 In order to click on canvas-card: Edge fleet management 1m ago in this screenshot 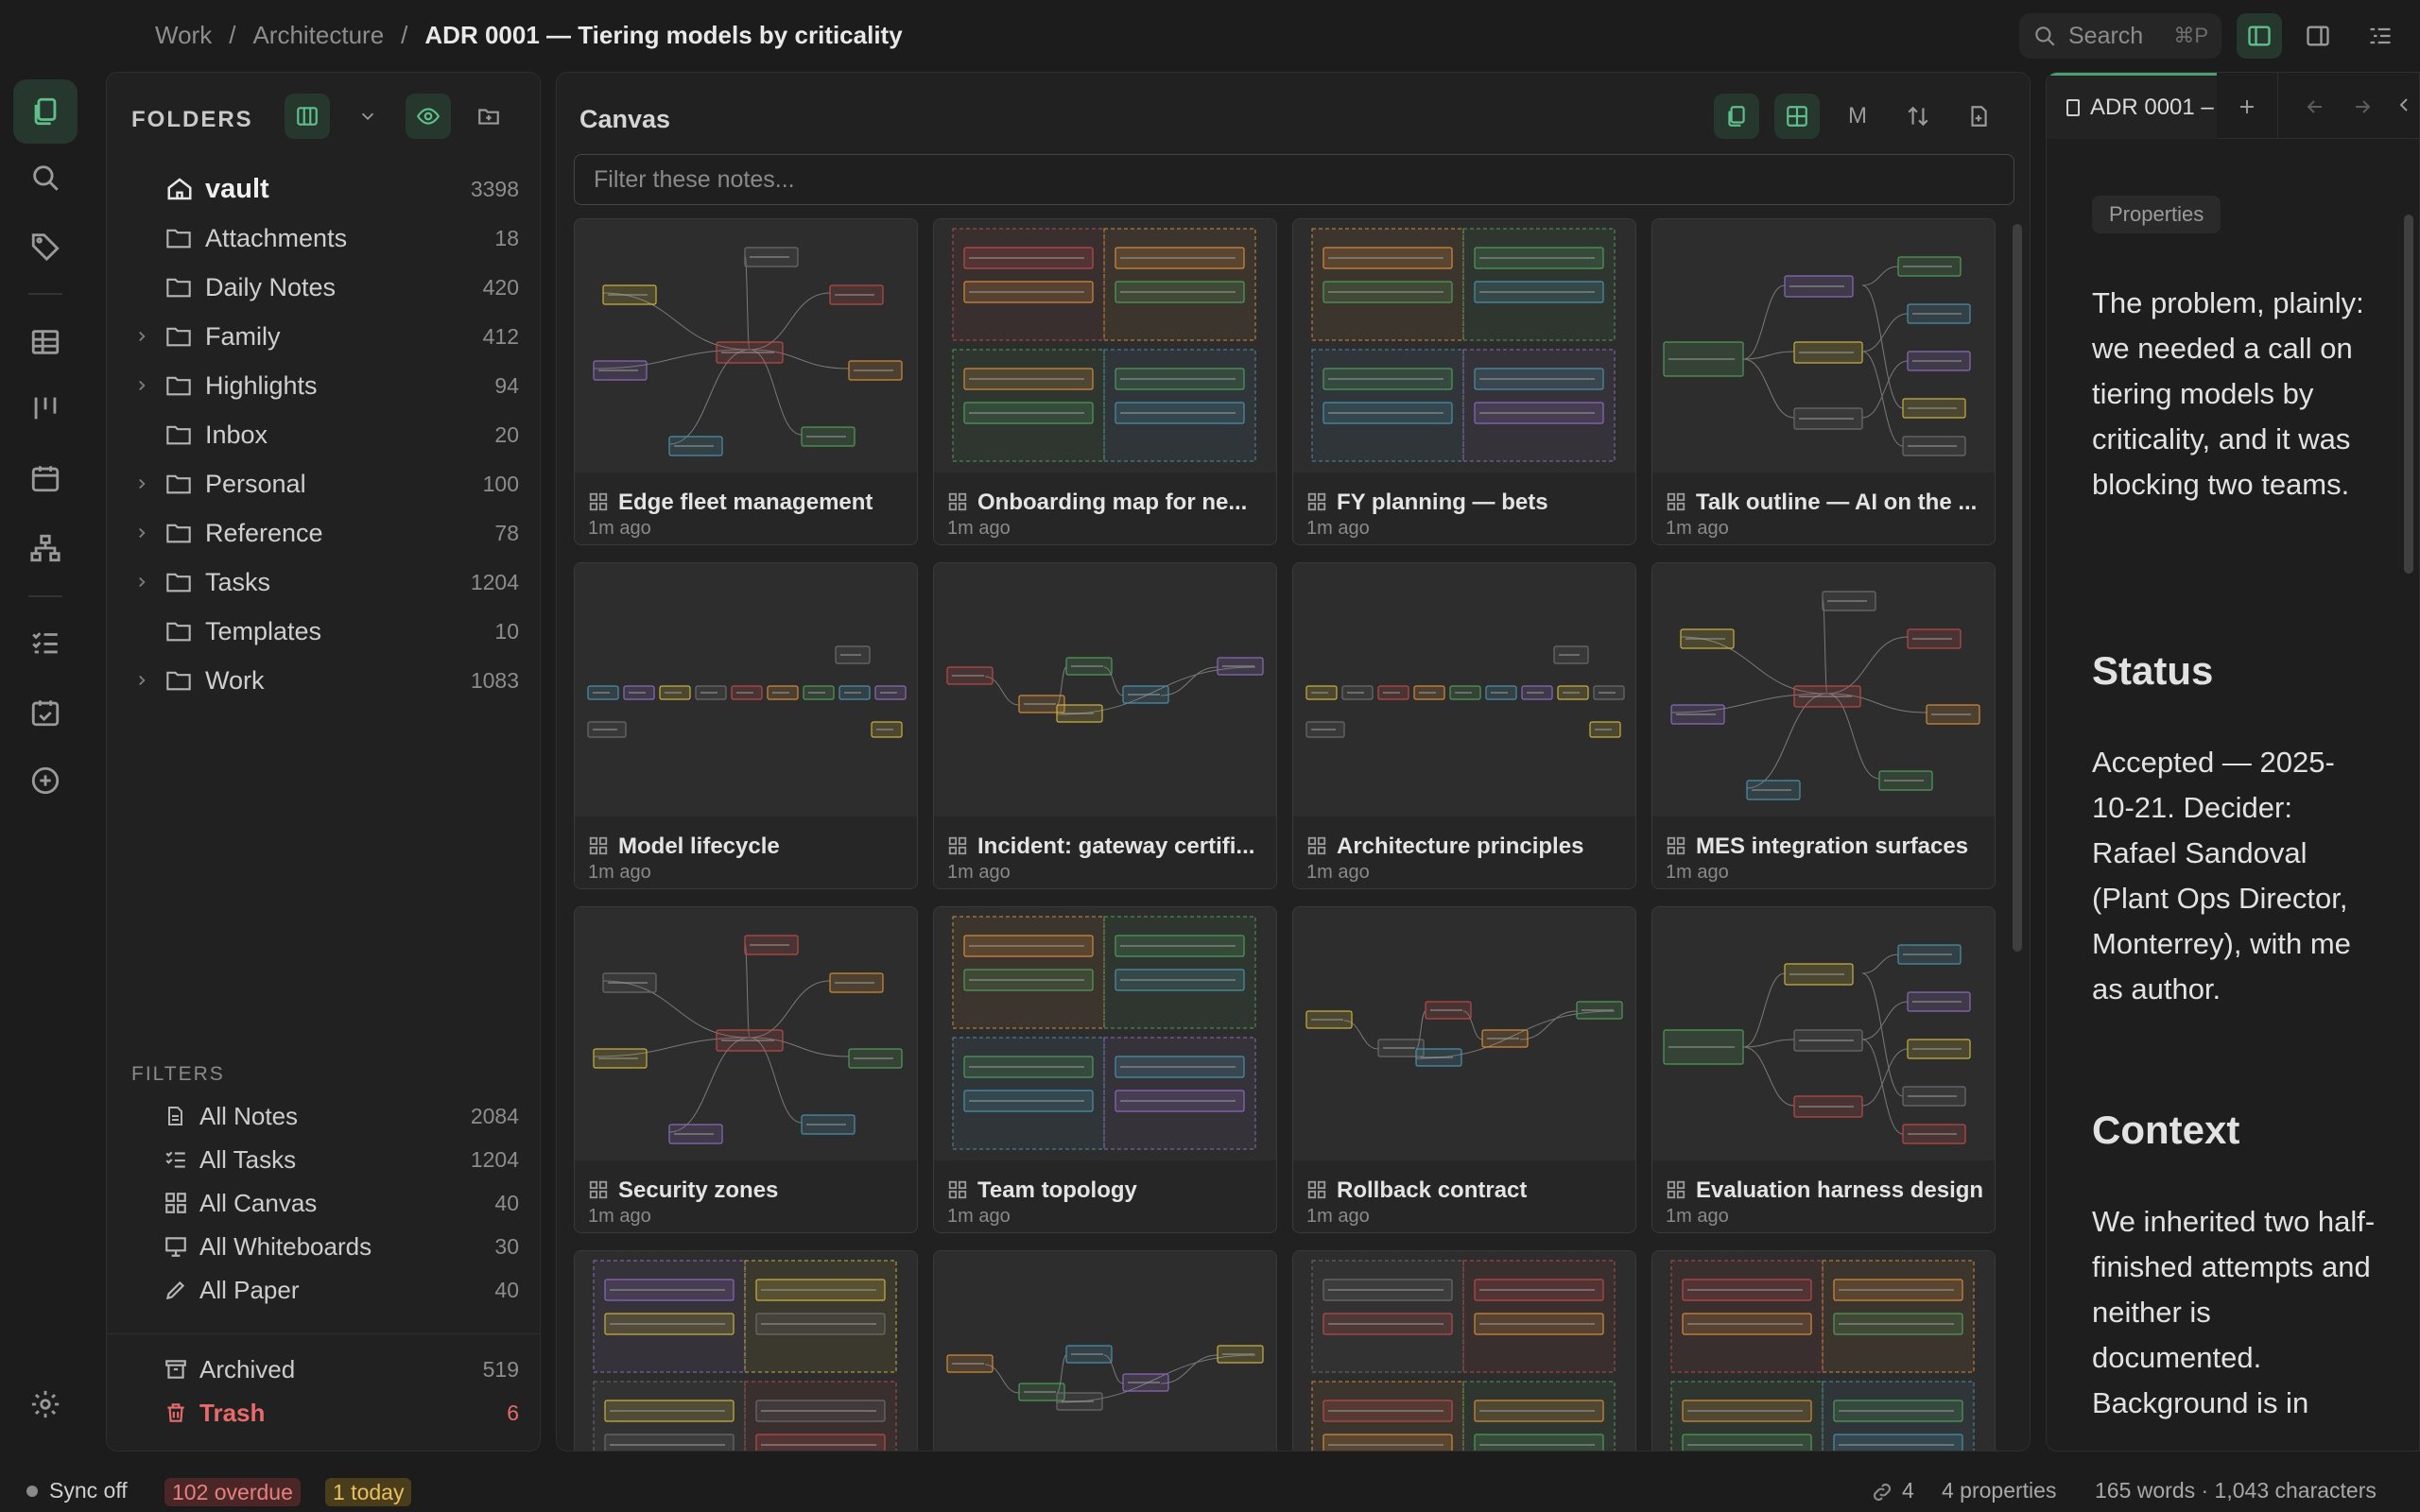, I will do `click(746, 381)`.